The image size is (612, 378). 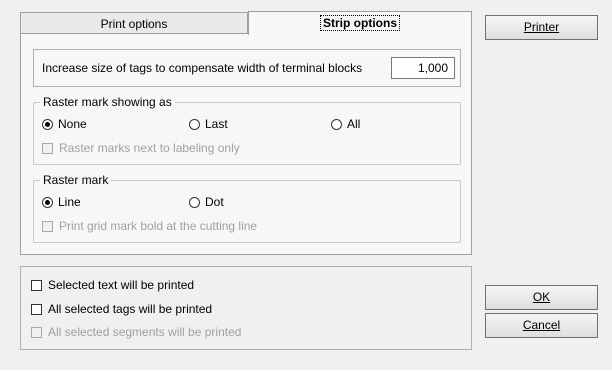 What do you see at coordinates (336, 124) in the screenshot?
I see `radio-all-circle` at bounding box center [336, 124].